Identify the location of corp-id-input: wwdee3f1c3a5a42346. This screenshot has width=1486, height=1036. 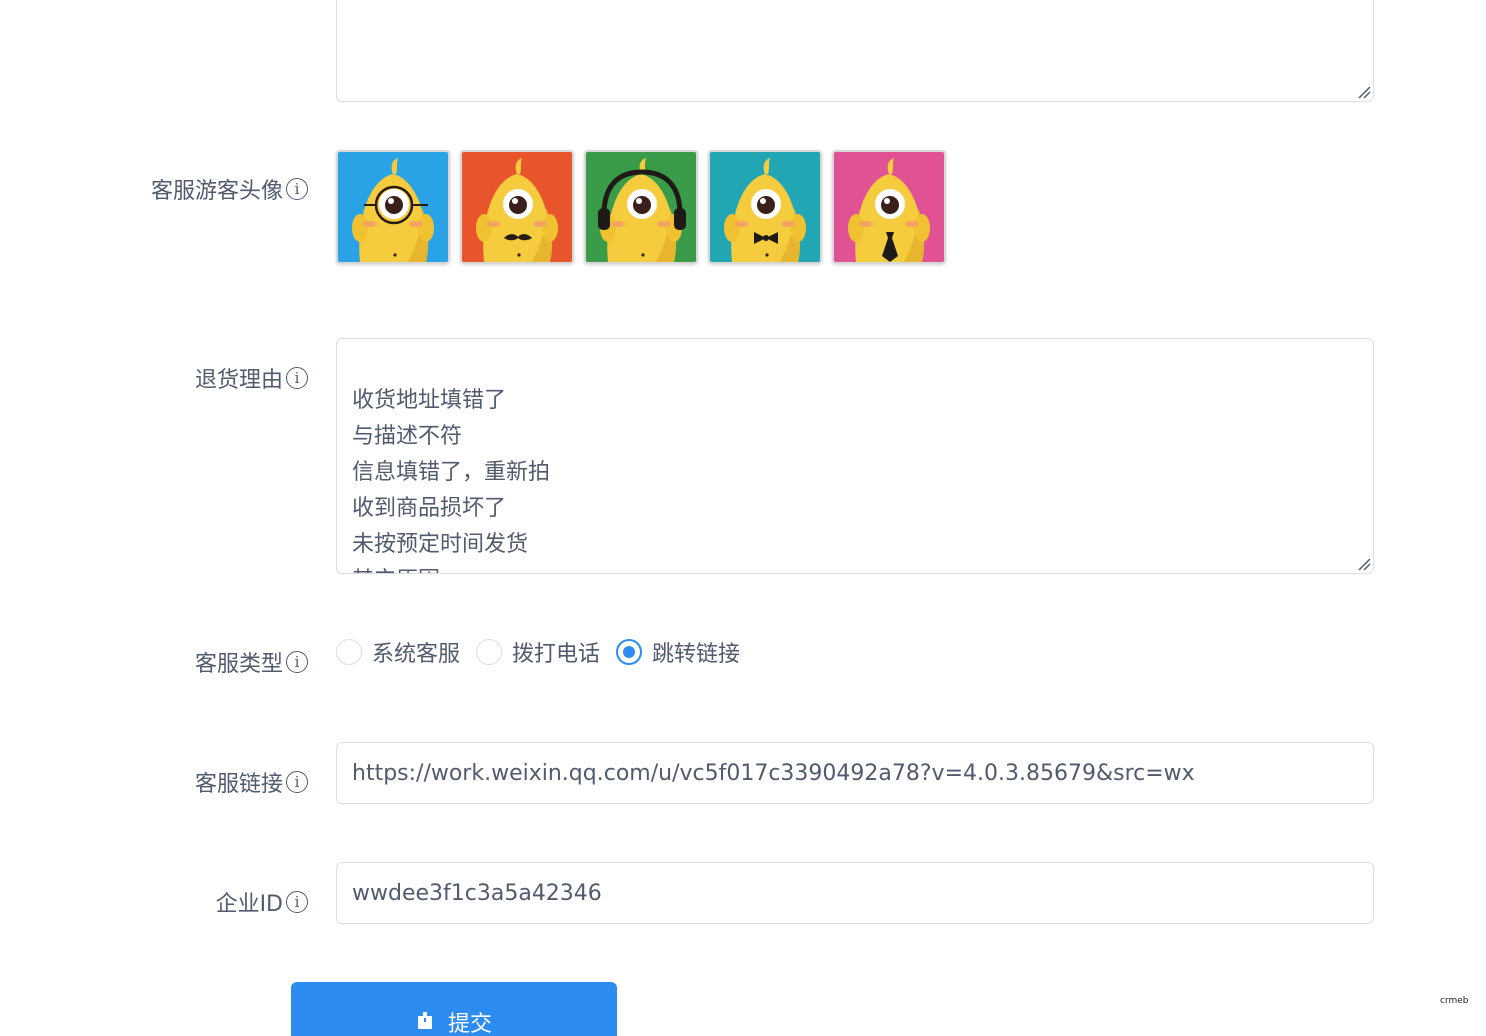
(855, 893).